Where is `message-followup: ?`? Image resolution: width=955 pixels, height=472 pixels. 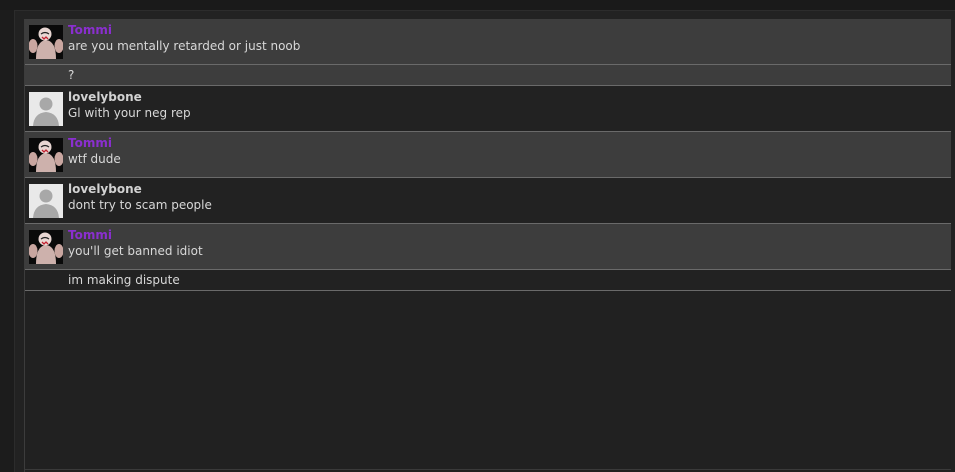 message-followup: ? is located at coordinates (488, 74).